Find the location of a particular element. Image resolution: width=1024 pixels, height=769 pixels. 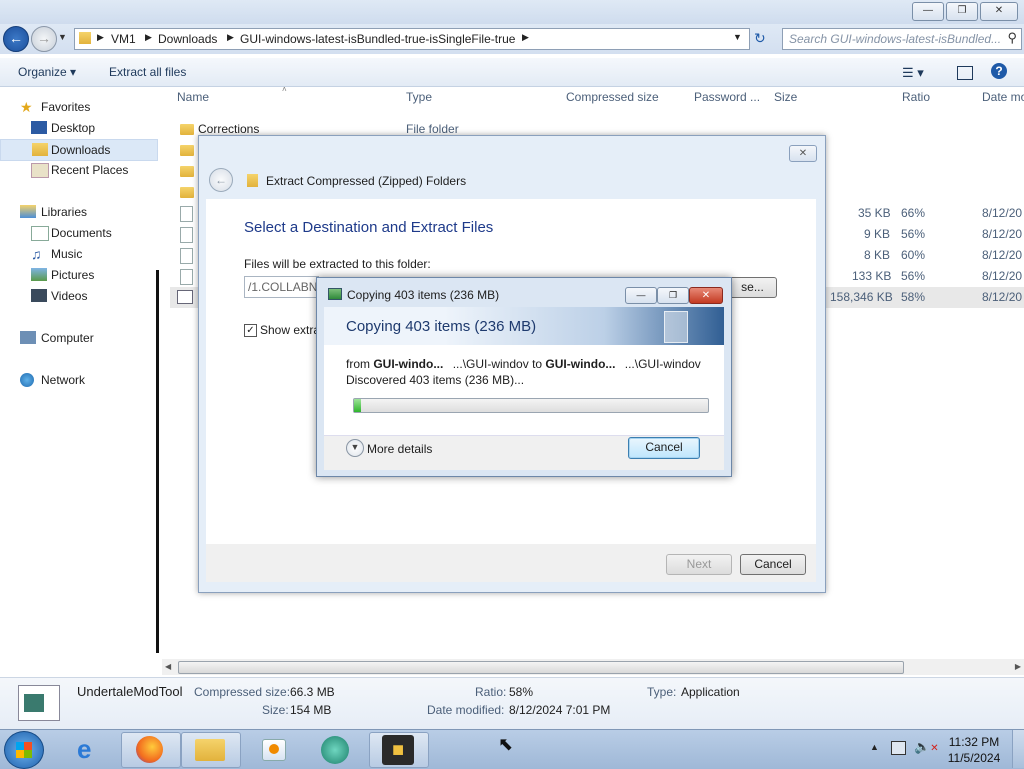

taskbar-undertalemodtool: ■ is located at coordinates (399, 750).